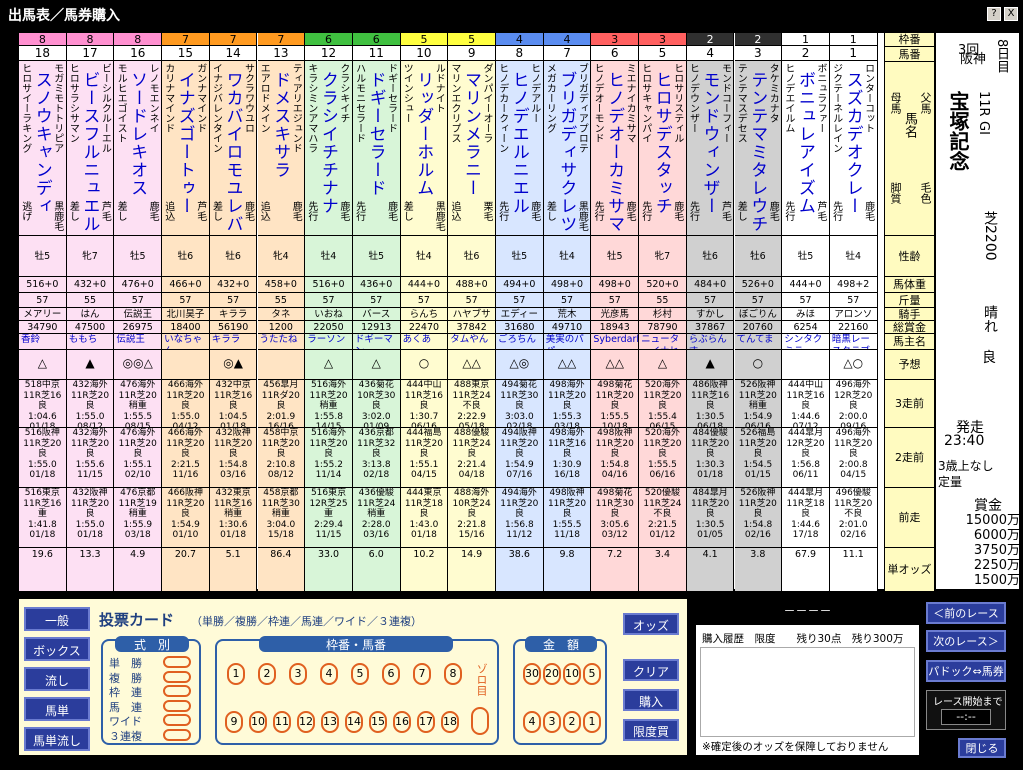  I want to click on horse-number: 9, so click(471, 53).